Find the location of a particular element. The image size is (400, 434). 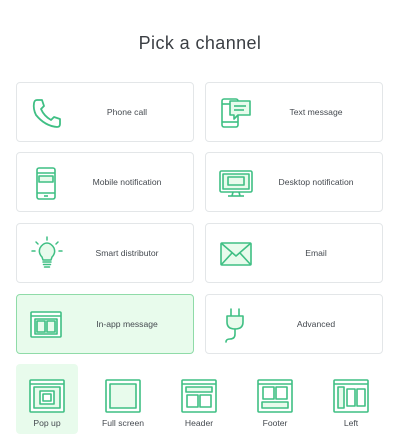

layout-label: Full screen is located at coordinates (123, 423).